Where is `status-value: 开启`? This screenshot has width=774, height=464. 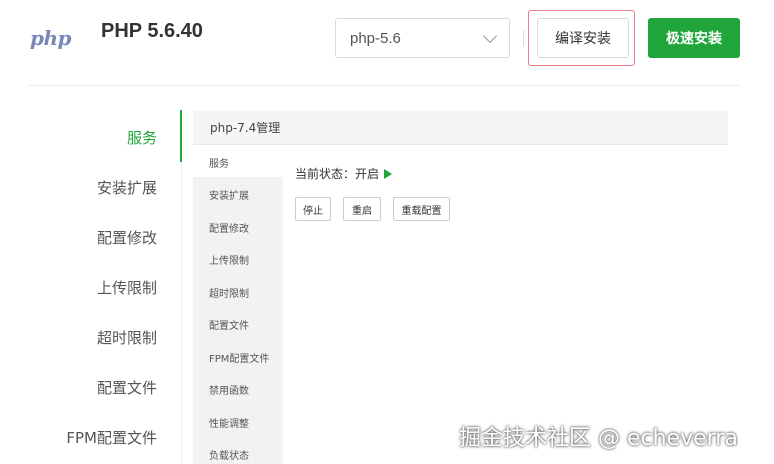 status-value: 开启 is located at coordinates (367, 174).